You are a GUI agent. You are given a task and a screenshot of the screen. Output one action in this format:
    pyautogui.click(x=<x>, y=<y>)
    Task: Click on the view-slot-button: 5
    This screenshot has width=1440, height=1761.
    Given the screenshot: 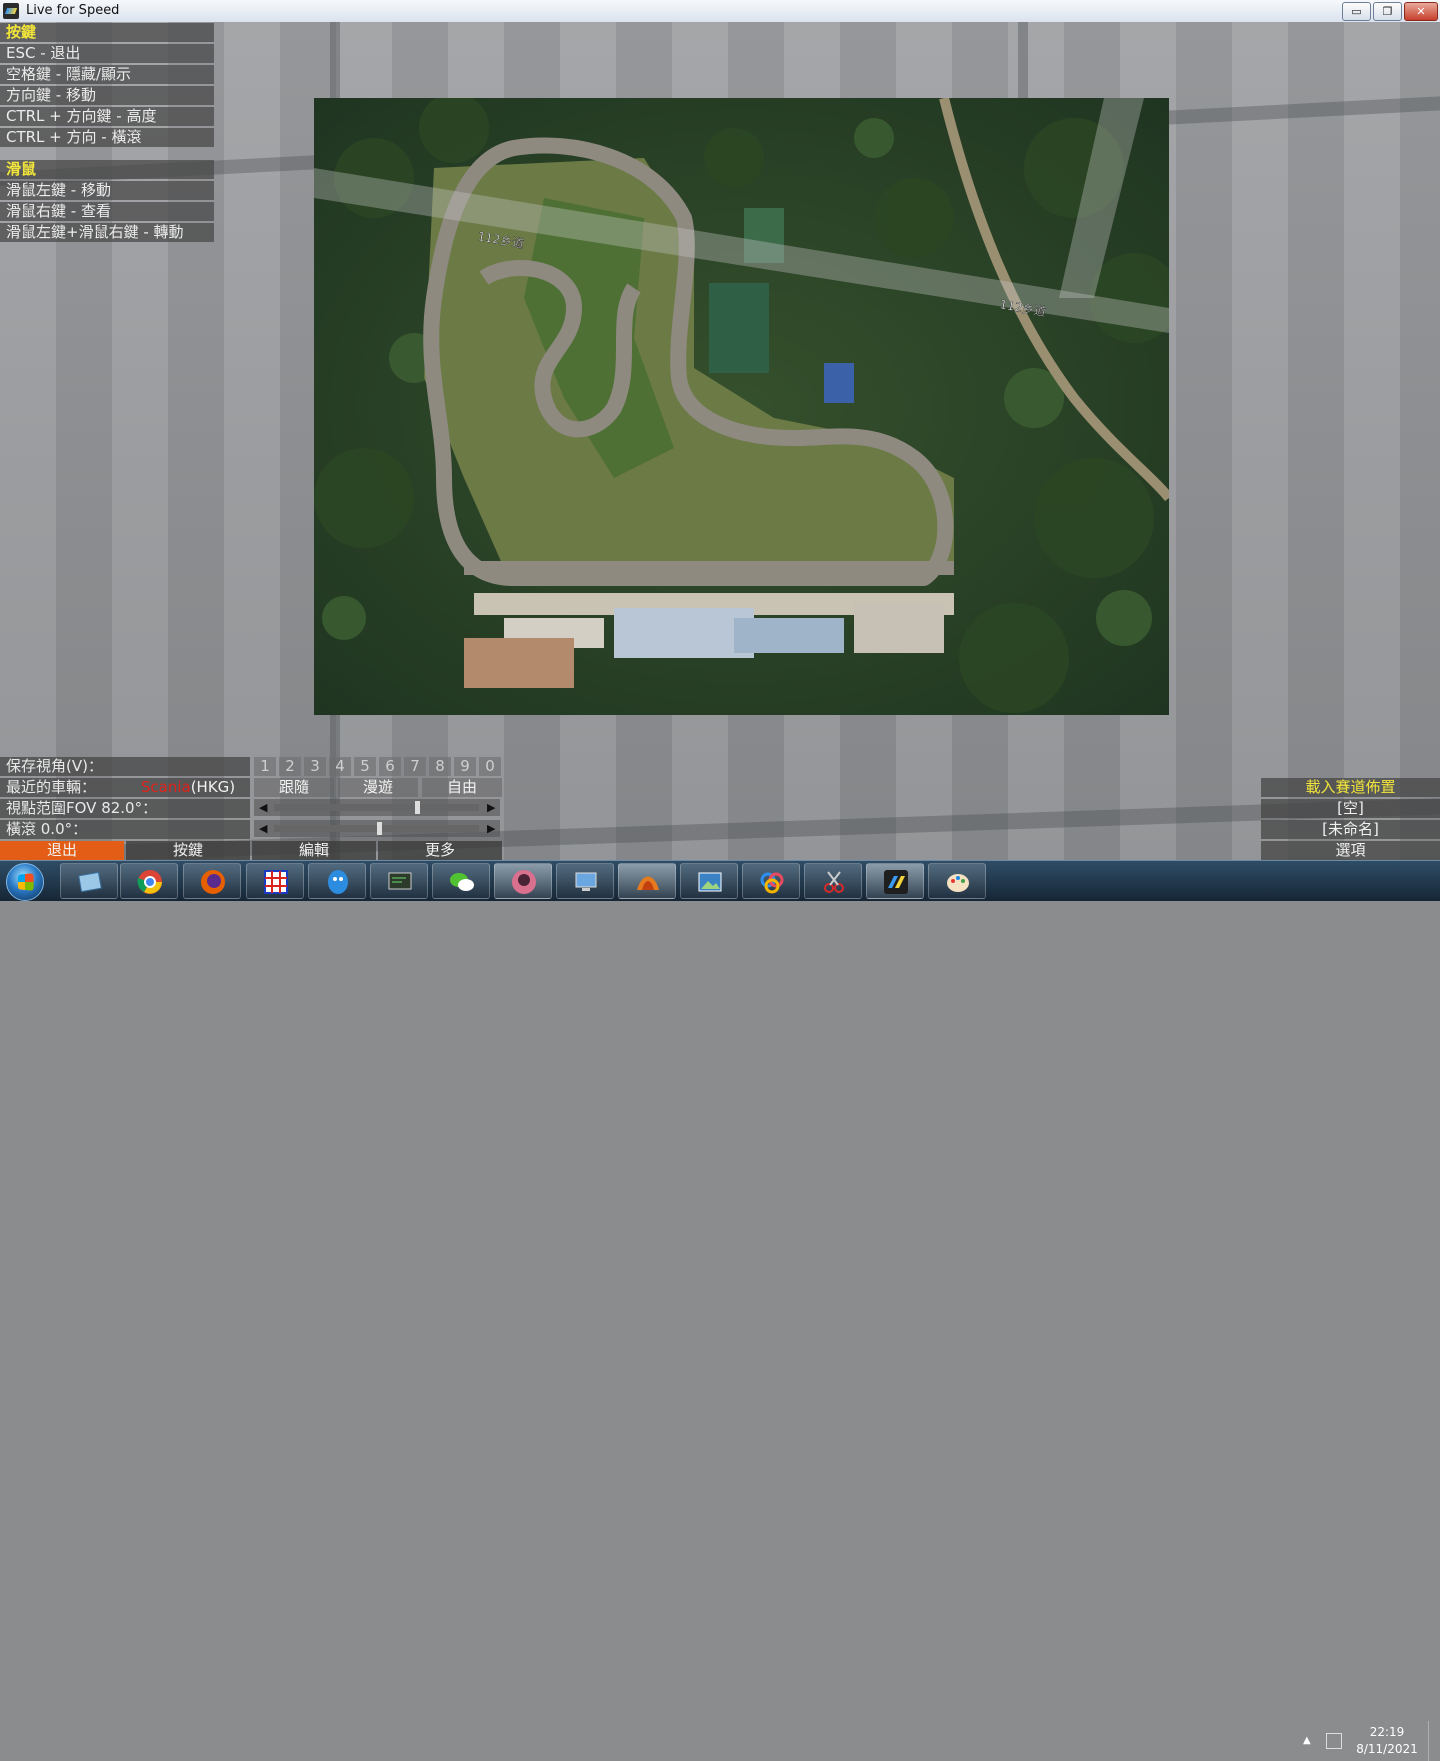 What is the action you would take?
    pyautogui.click(x=365, y=766)
    